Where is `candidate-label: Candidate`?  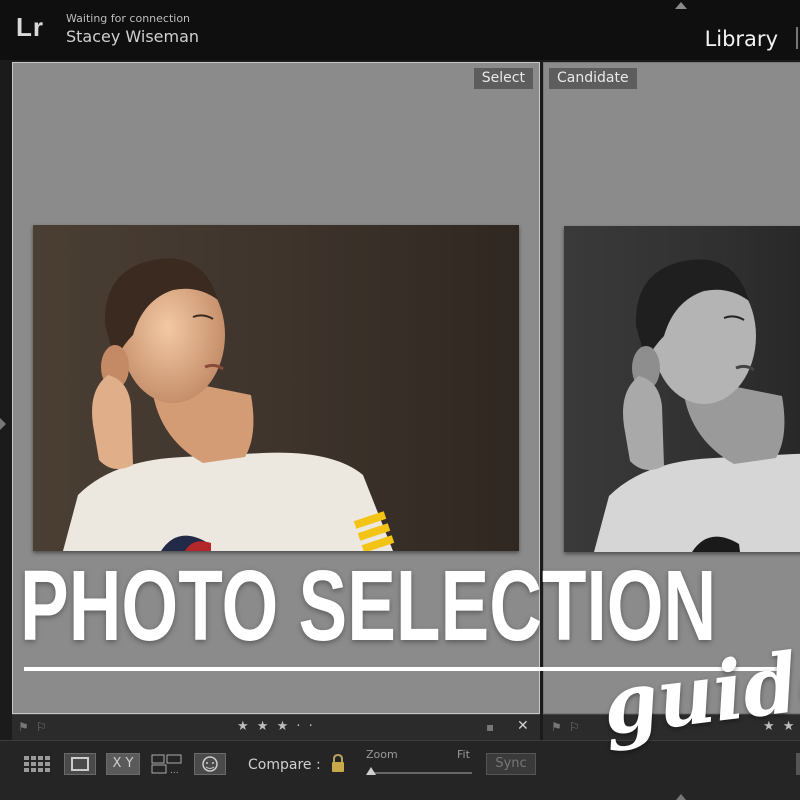 candidate-label: Candidate is located at coordinates (593, 78).